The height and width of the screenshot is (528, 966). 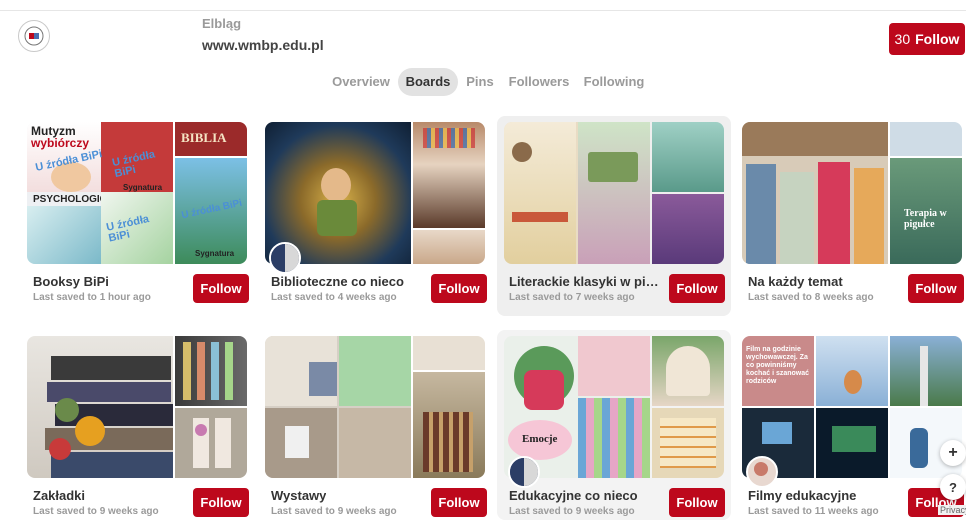 I want to click on board-card: Wystawy Last saved to 9 weeks ago Follow, so click(x=379, y=432).